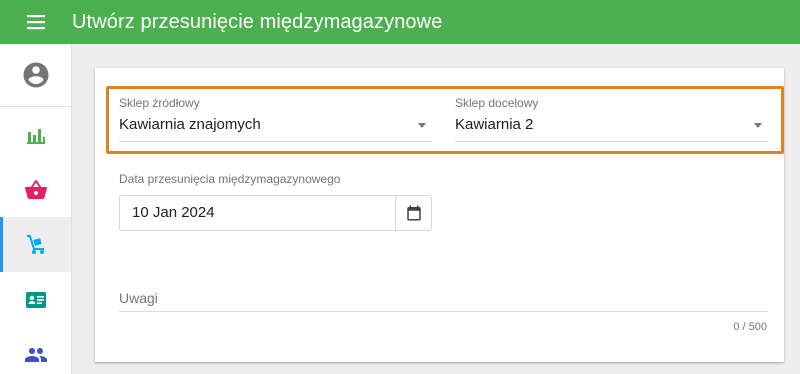 The height and width of the screenshot is (374, 800). I want to click on transfer-date-field: 10 Jan 2024, so click(275, 213).